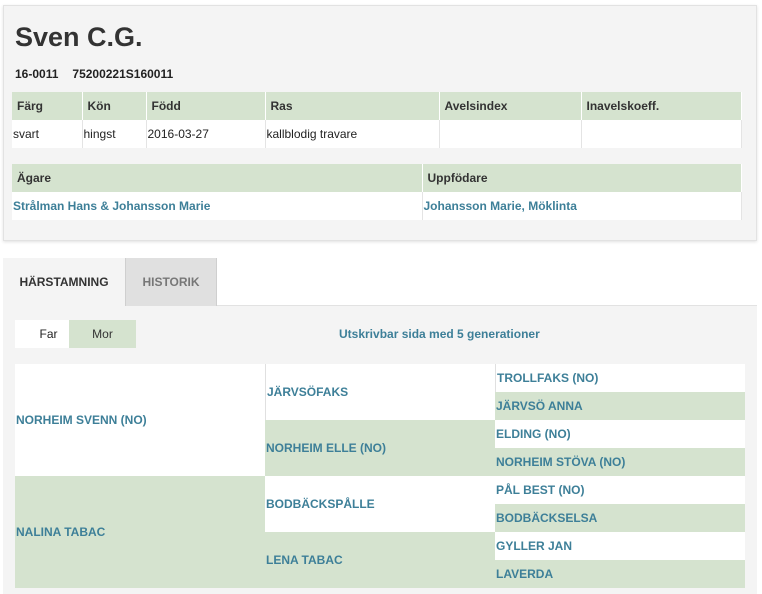 This screenshot has height=594, width=762. I want to click on pedigree-sire-dam: NORHEIM ELLE (NO), so click(380, 448).